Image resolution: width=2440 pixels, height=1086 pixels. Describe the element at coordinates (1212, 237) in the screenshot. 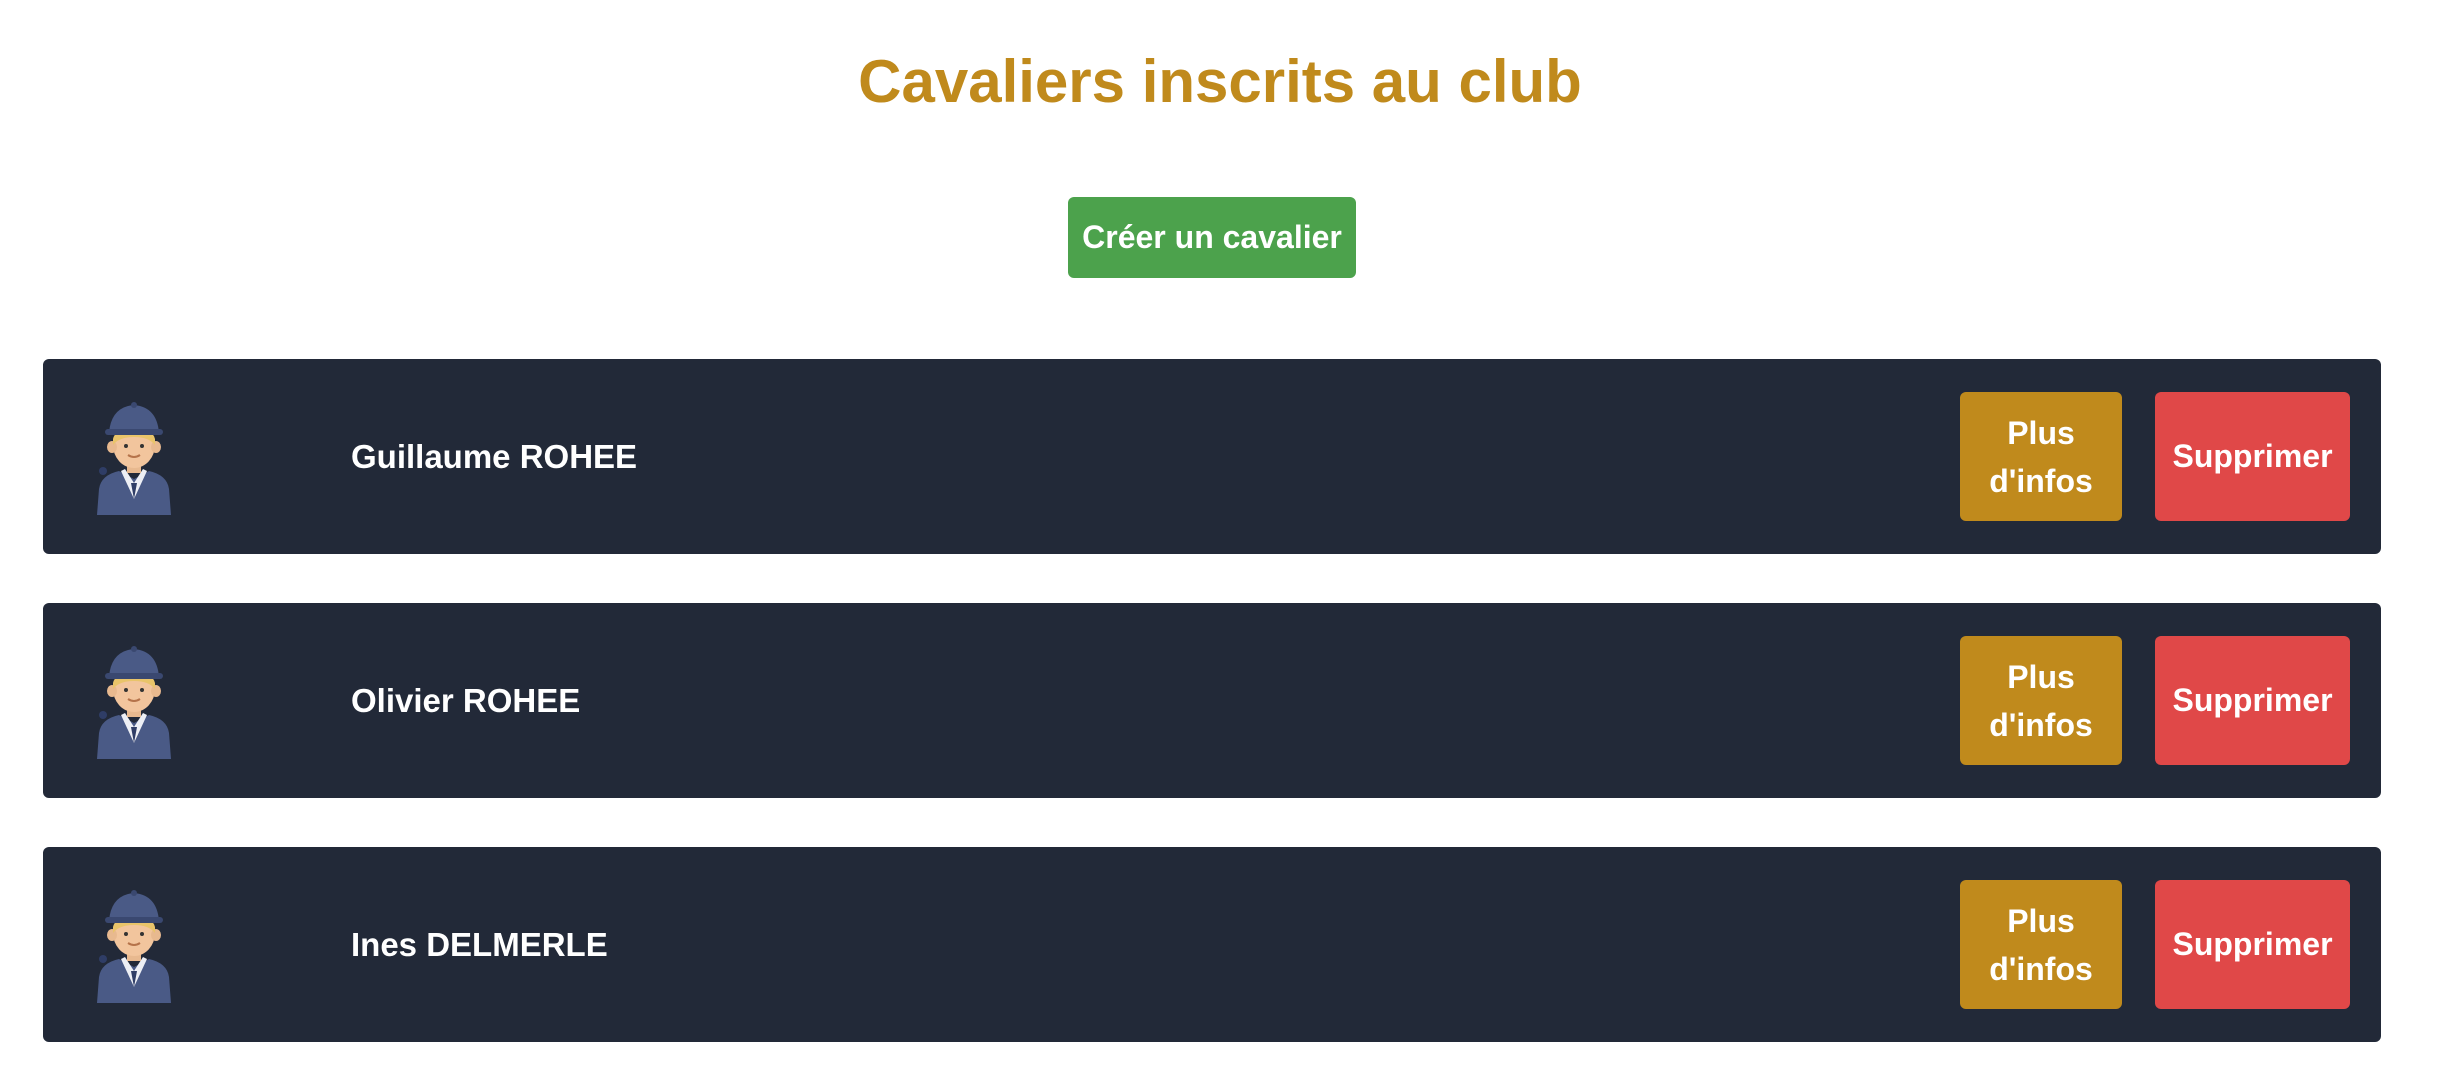

I see `create-rider-button: Créer un cavalier` at that location.